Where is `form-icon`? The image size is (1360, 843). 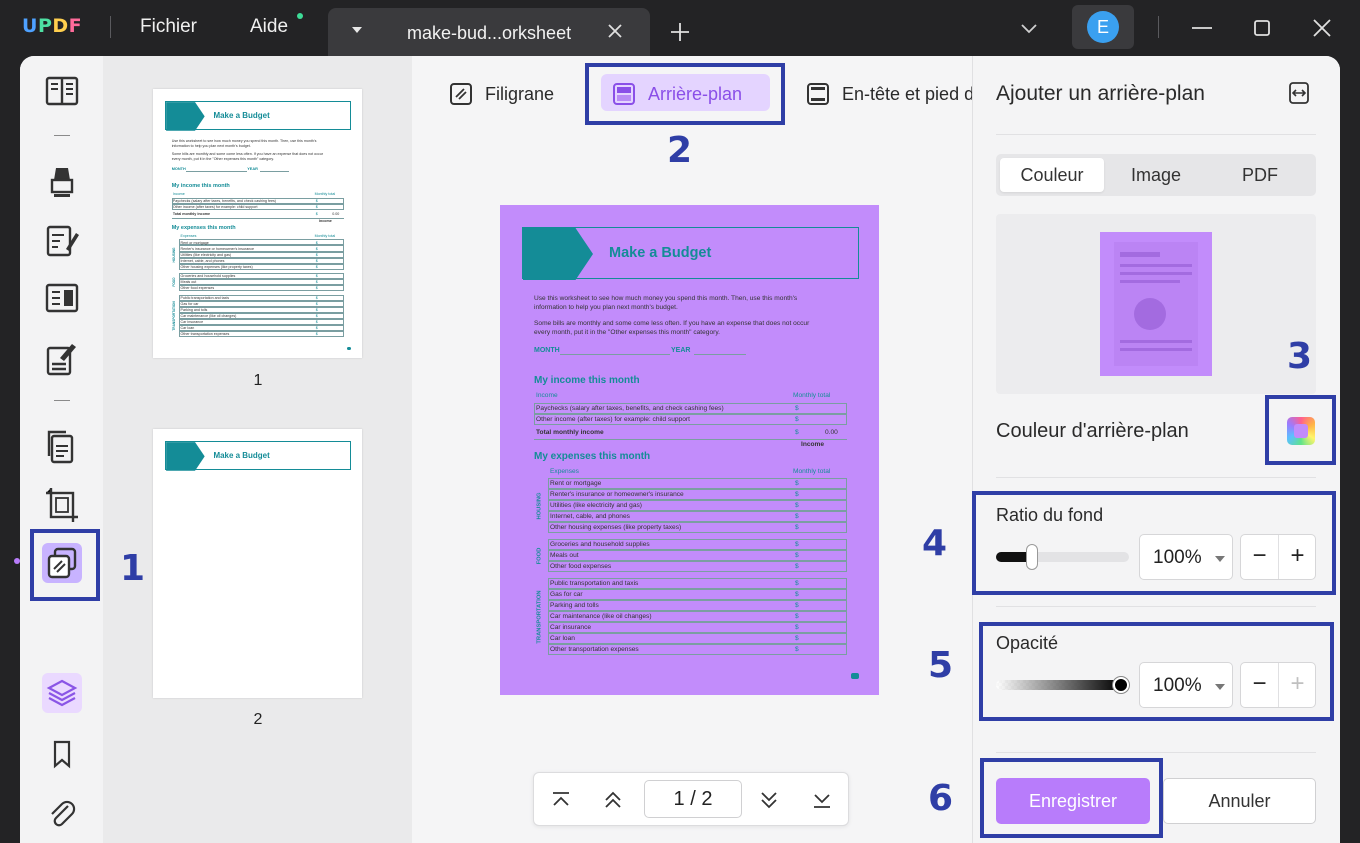 form-icon is located at coordinates (62, 298).